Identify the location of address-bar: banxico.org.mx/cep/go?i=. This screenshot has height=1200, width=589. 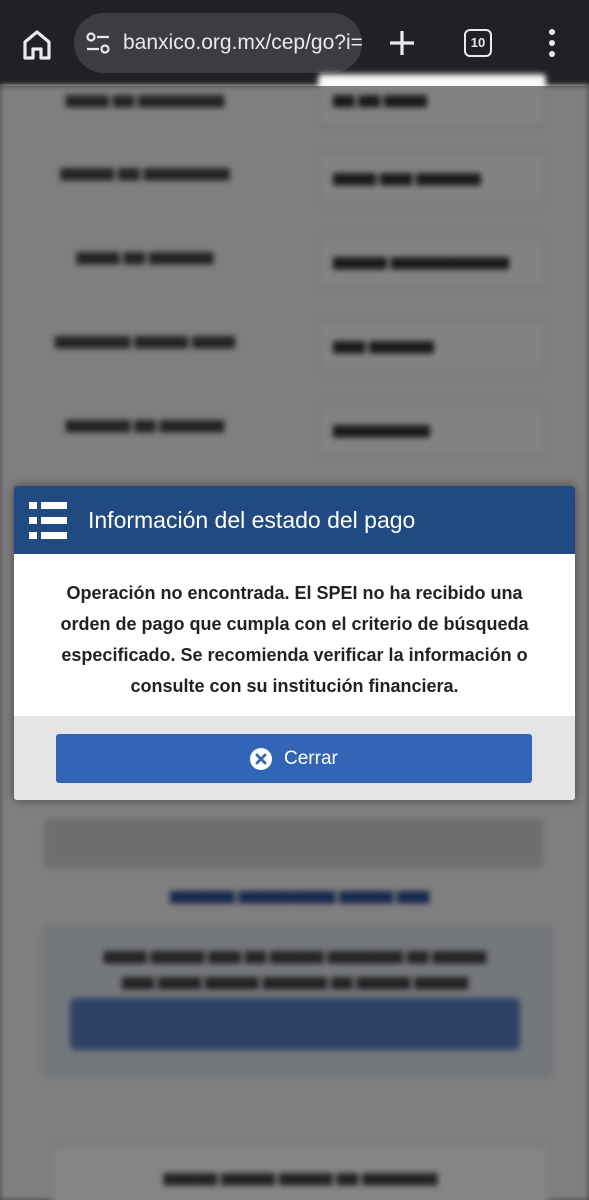
(218, 43).